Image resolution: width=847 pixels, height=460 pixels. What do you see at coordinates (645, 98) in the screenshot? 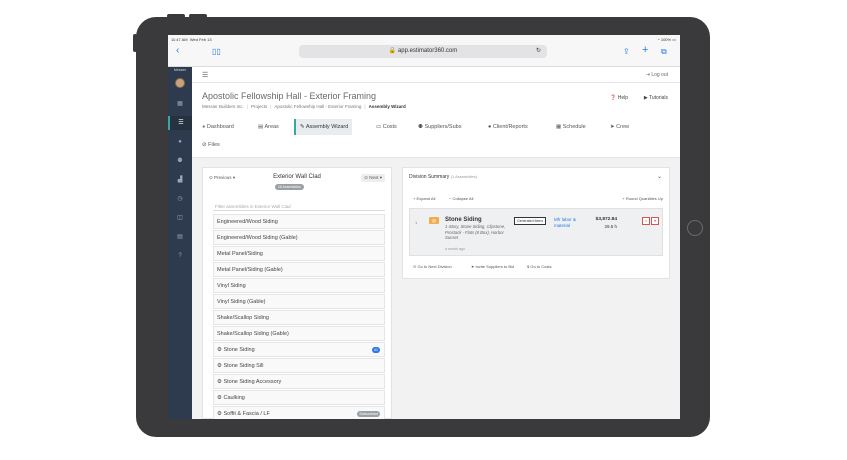
I see `play-icon: ▶` at bounding box center [645, 98].